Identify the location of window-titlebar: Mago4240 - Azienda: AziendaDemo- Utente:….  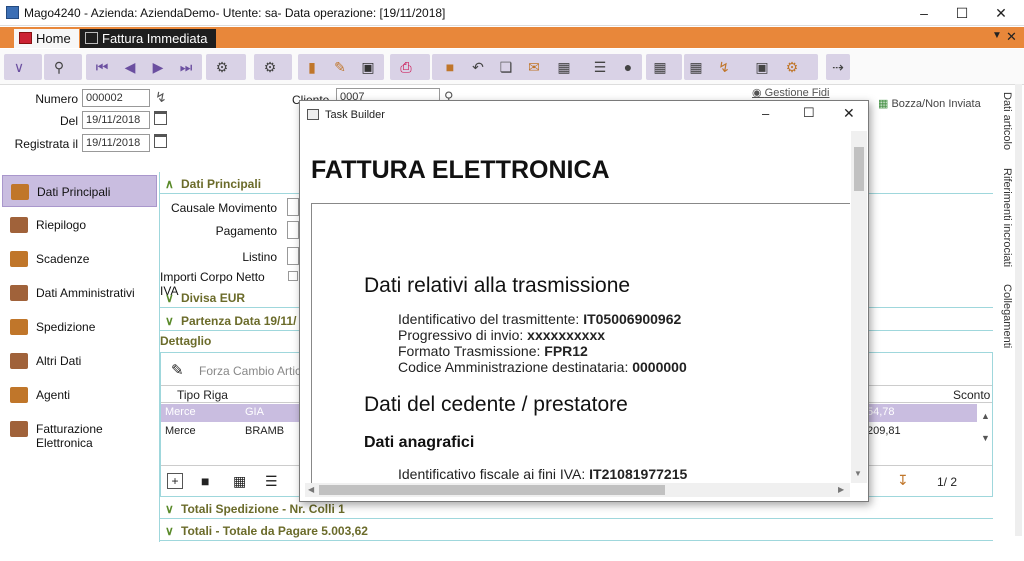
(512, 13).